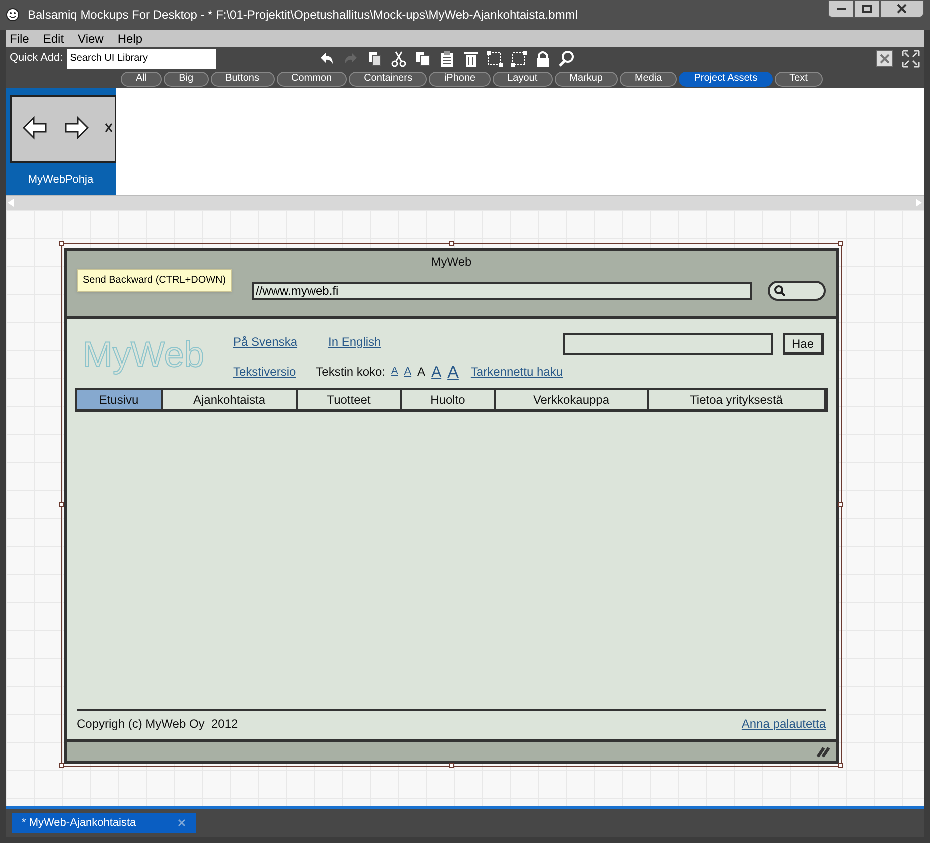 The width and height of the screenshot is (930, 843). Describe the element at coordinates (154, 280) in the screenshot. I see `tooltip: Send Backward (CTRL+DOWN)` at that location.